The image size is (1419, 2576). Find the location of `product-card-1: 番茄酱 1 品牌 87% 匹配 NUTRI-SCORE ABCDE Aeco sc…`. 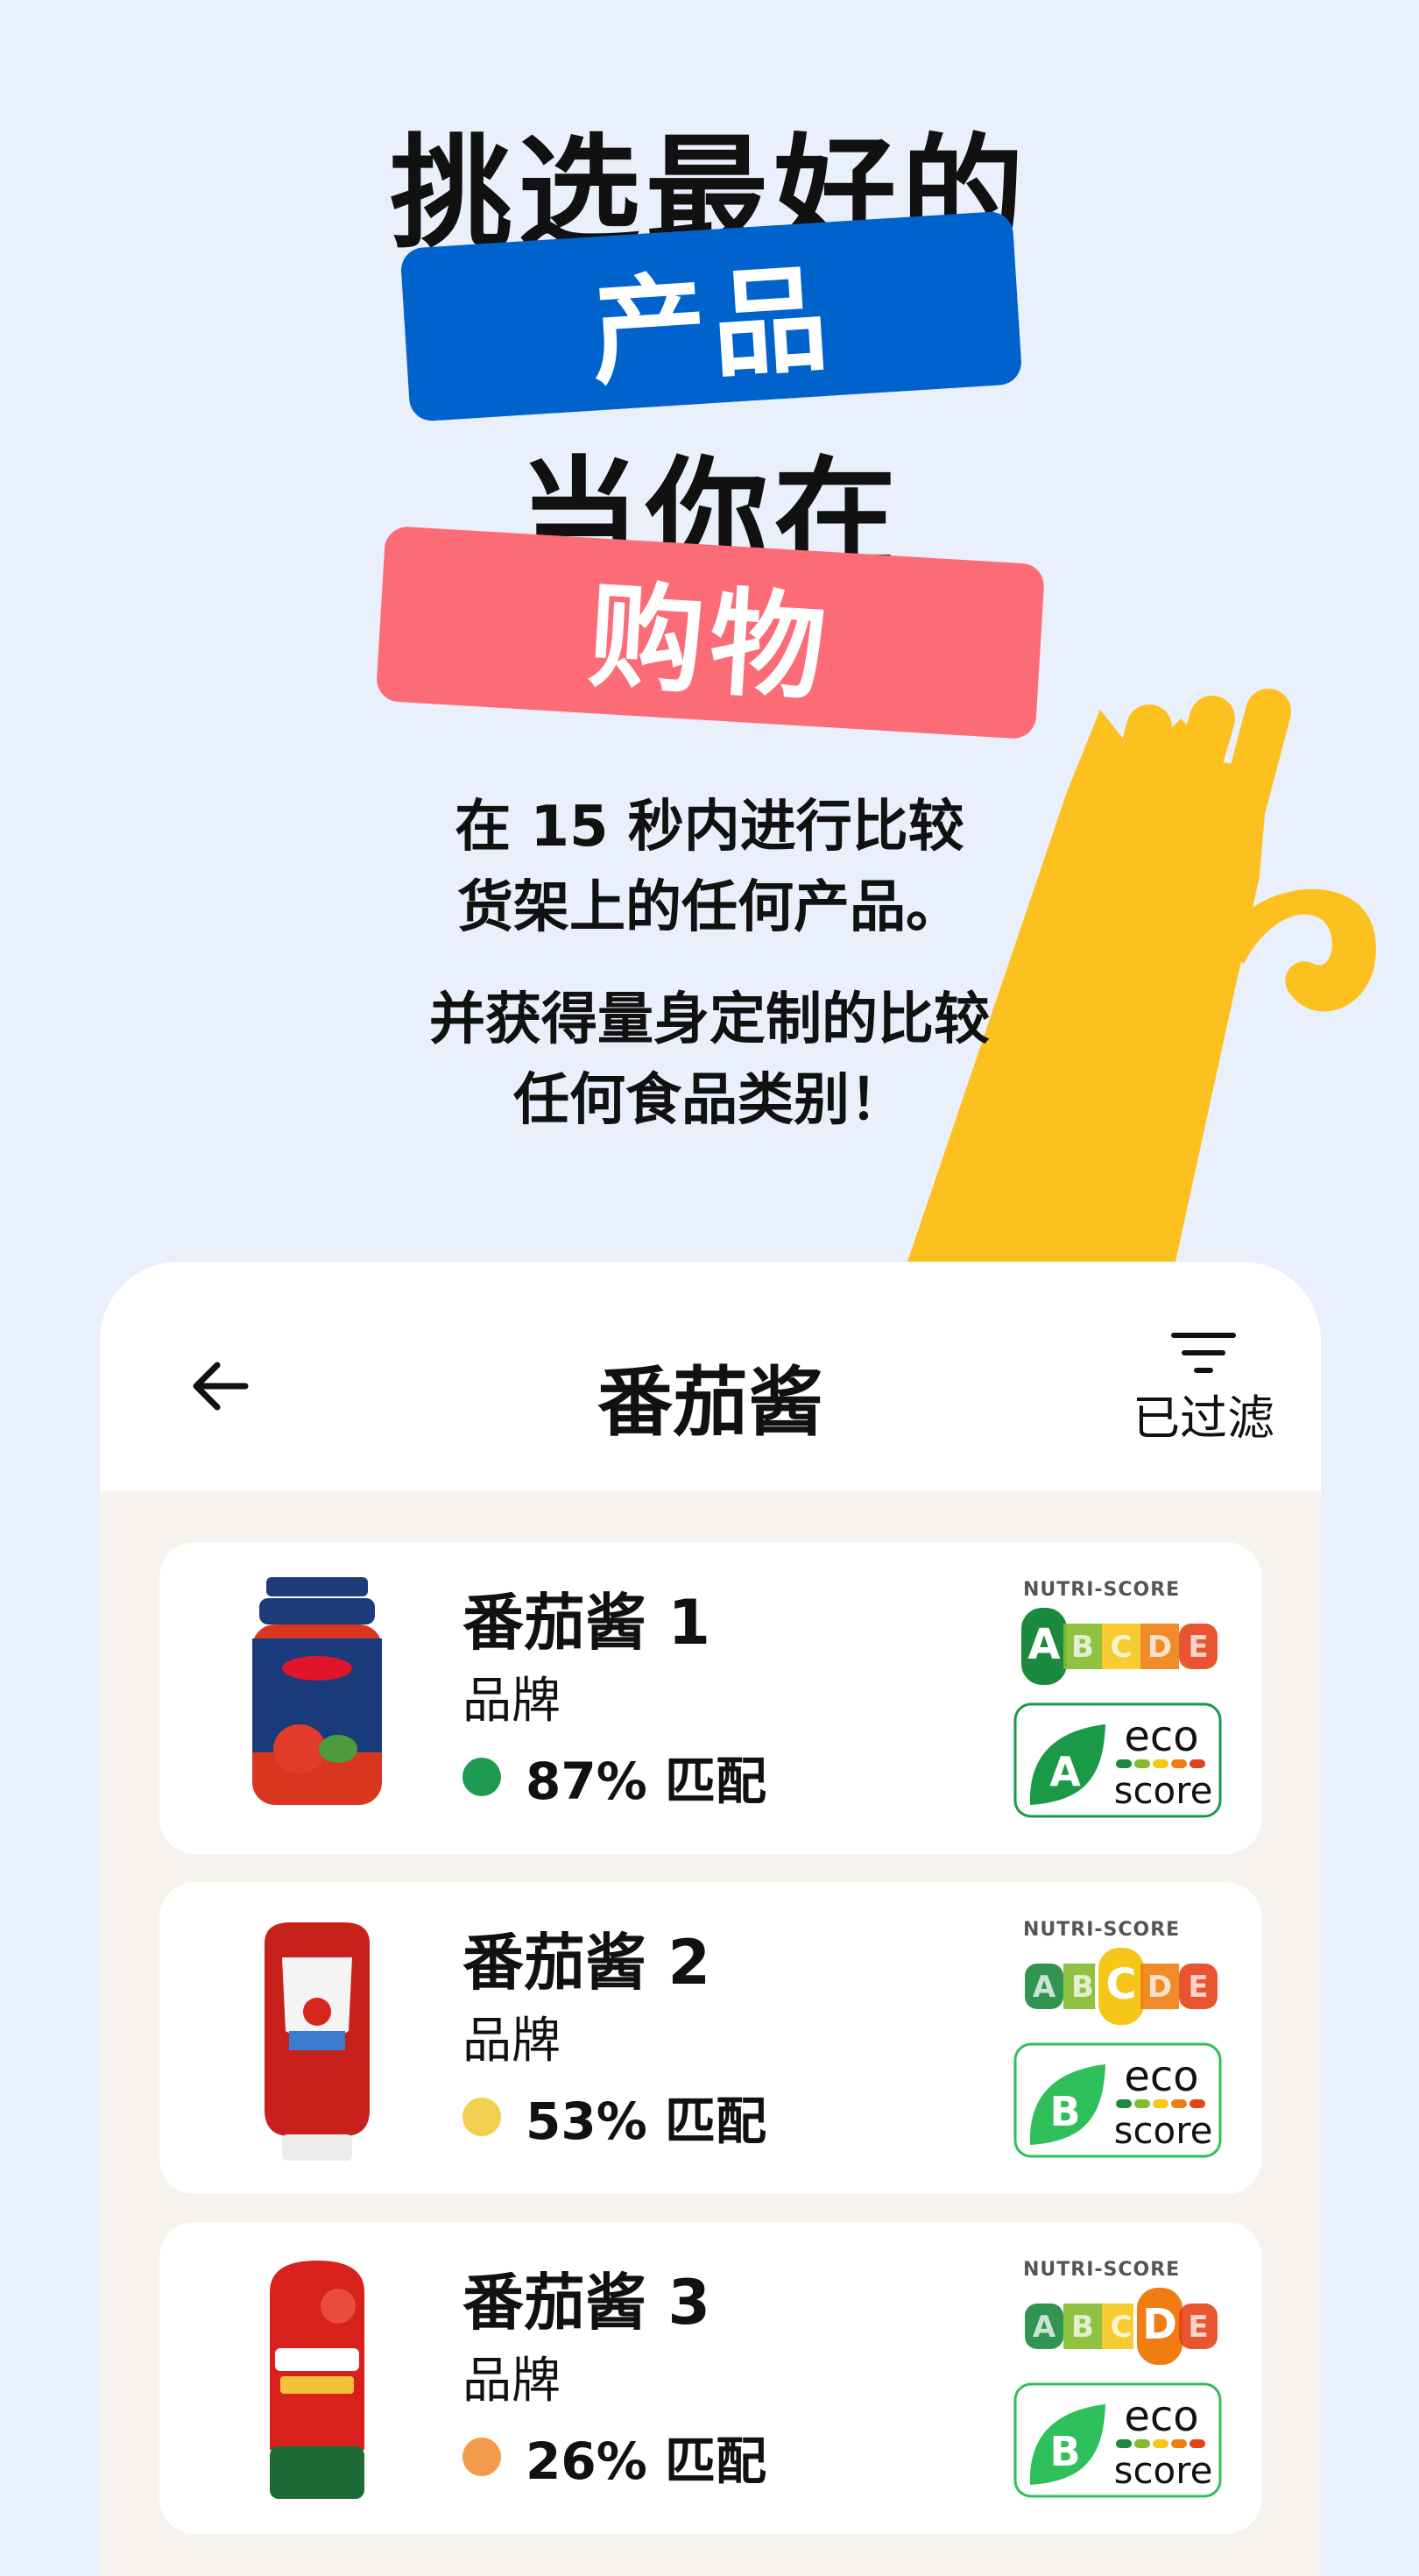

product-card-1: 番茄酱 1 品牌 87% 匹配 NUTRI-SCORE ABCDE Aeco sc… is located at coordinates (710, 1698).